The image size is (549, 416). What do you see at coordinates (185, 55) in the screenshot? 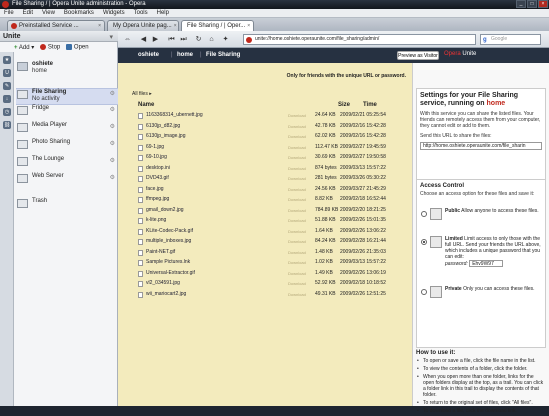
I see `nav-home-link: home` at bounding box center [185, 55].